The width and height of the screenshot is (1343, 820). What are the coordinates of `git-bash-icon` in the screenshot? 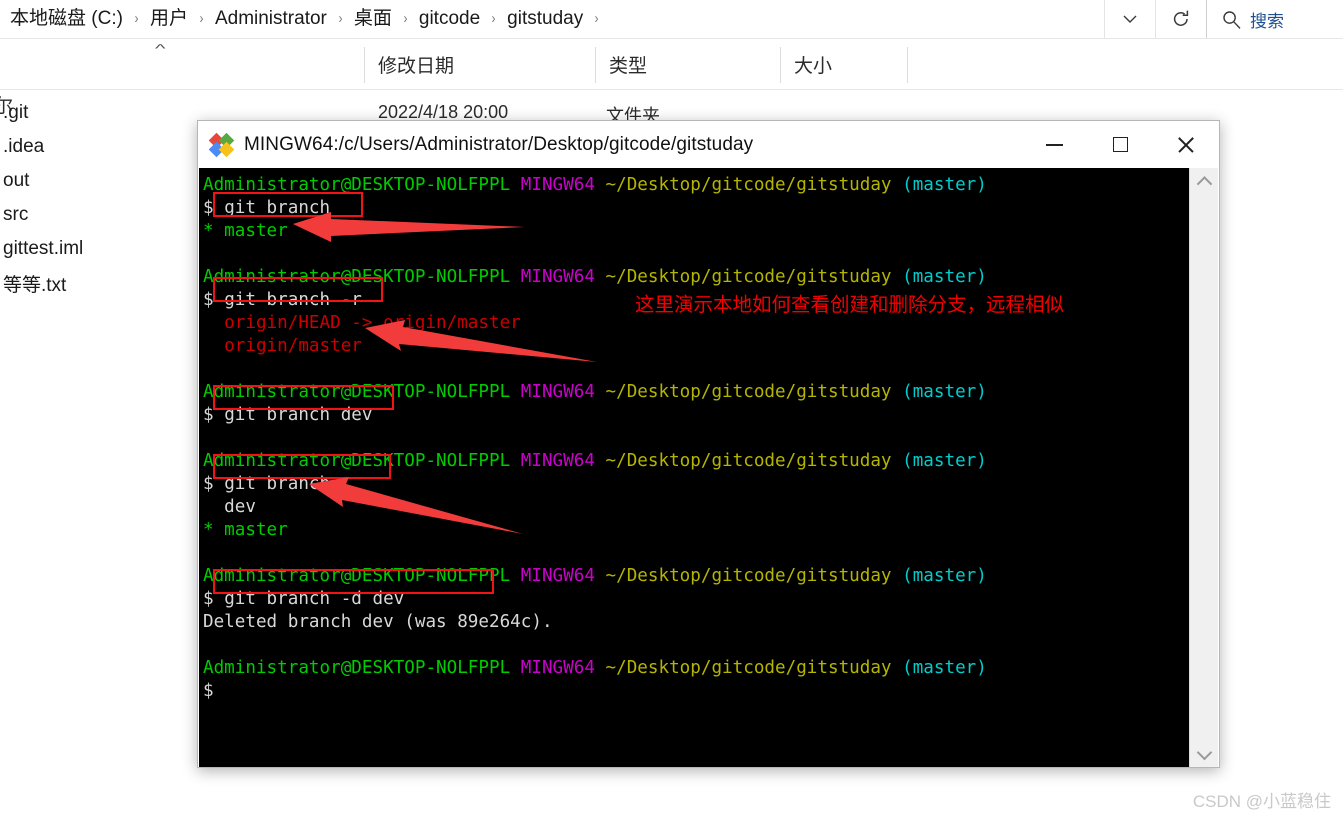 It's located at (221, 144).